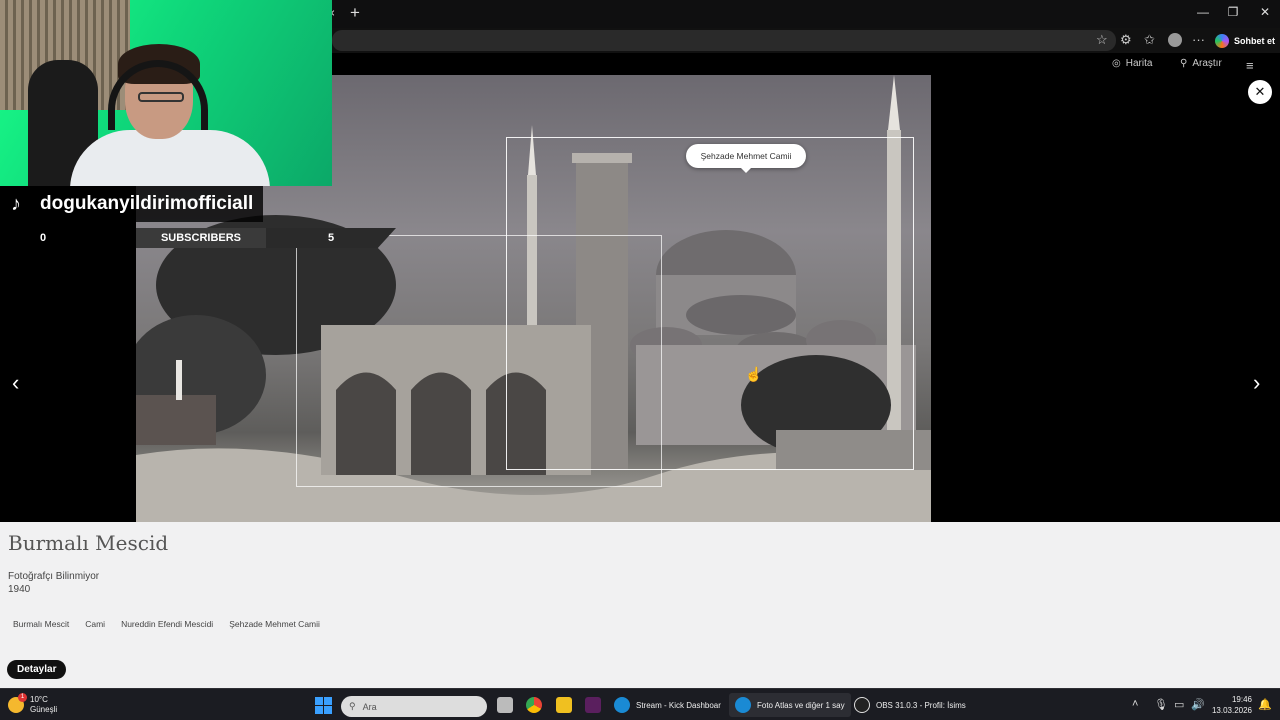  What do you see at coordinates (1126, 40) in the screenshot?
I see `extensions-icon: ⚙` at bounding box center [1126, 40].